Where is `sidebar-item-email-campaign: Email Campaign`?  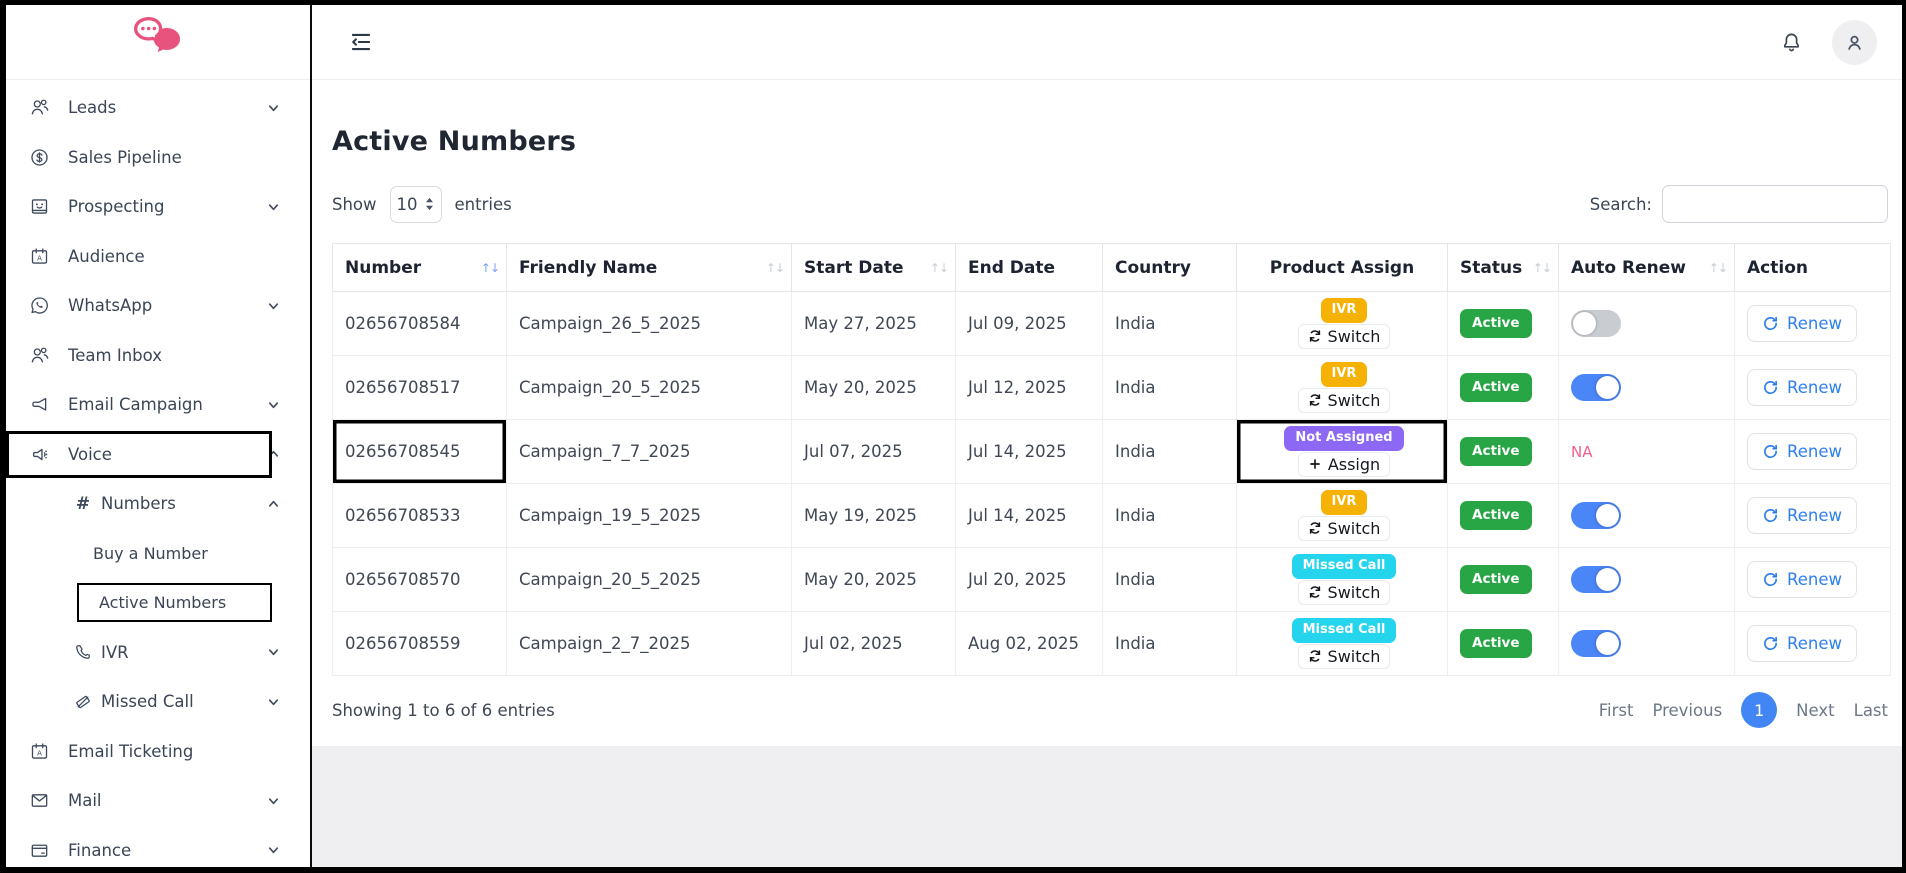
sidebar-item-email-campaign: Email Campaign is located at coordinates (158, 405).